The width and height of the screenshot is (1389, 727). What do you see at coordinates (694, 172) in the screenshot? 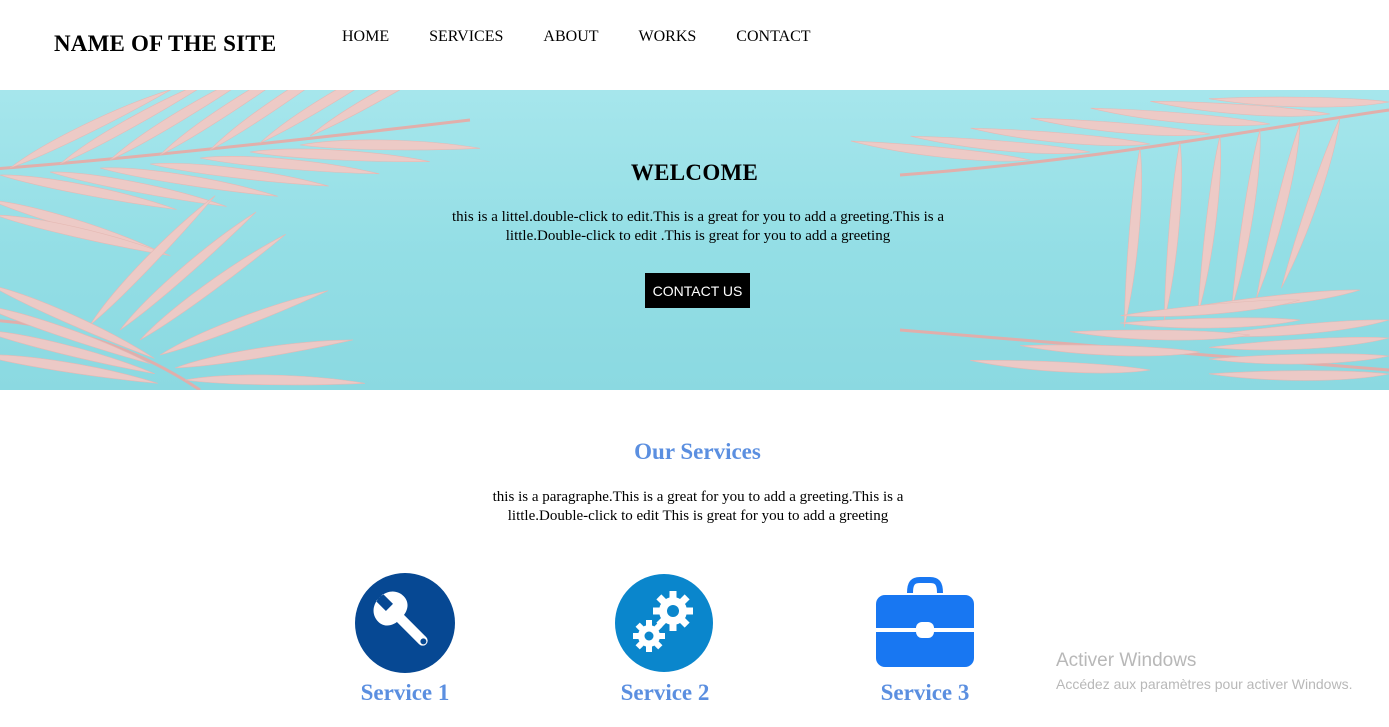
I see `hero-title: WELCOME` at bounding box center [694, 172].